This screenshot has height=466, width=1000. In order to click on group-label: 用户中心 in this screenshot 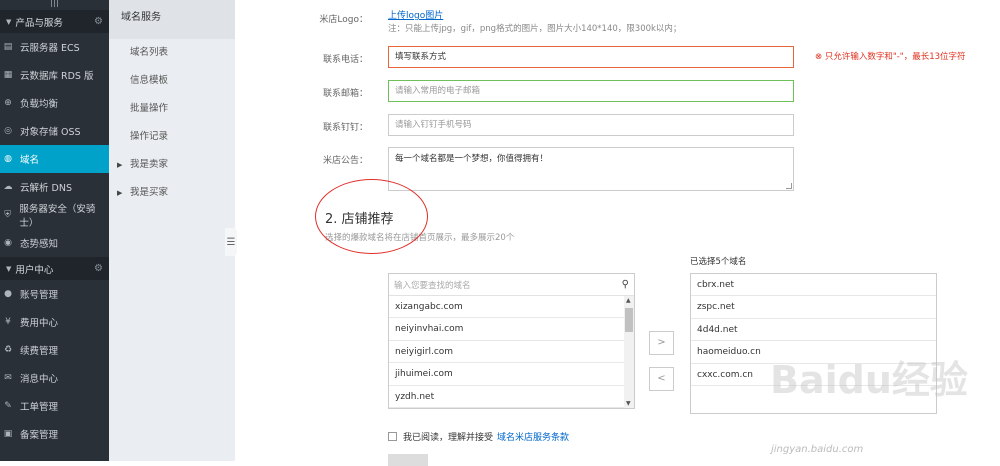, I will do `click(34, 270)`.